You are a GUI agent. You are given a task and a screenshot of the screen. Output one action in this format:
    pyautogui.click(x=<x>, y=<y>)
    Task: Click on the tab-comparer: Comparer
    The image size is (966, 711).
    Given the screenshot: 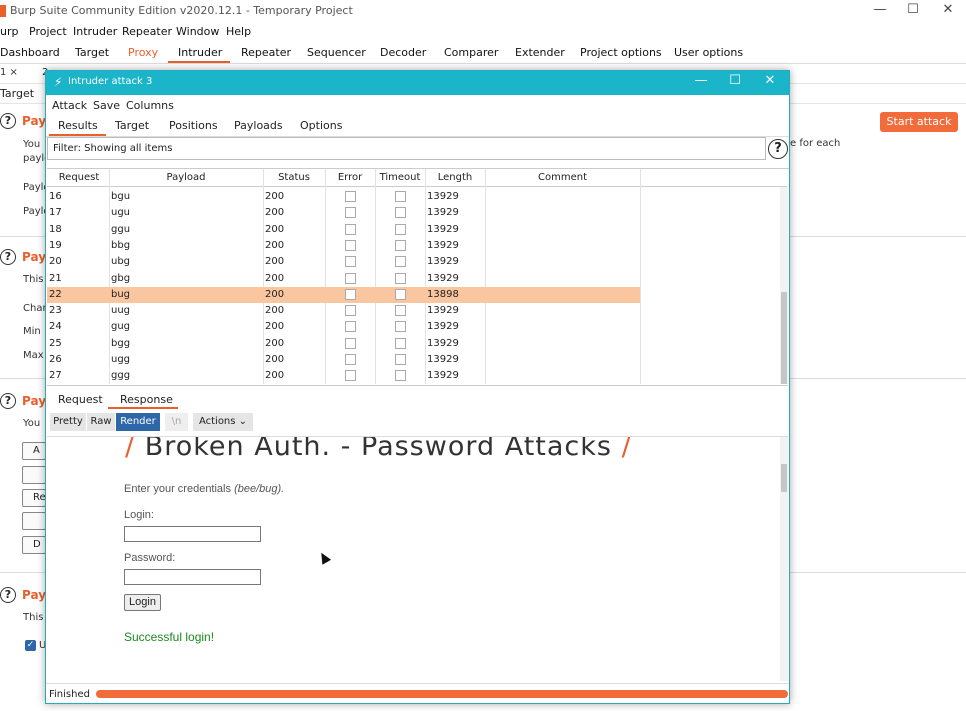 What is the action you would take?
    pyautogui.click(x=471, y=52)
    